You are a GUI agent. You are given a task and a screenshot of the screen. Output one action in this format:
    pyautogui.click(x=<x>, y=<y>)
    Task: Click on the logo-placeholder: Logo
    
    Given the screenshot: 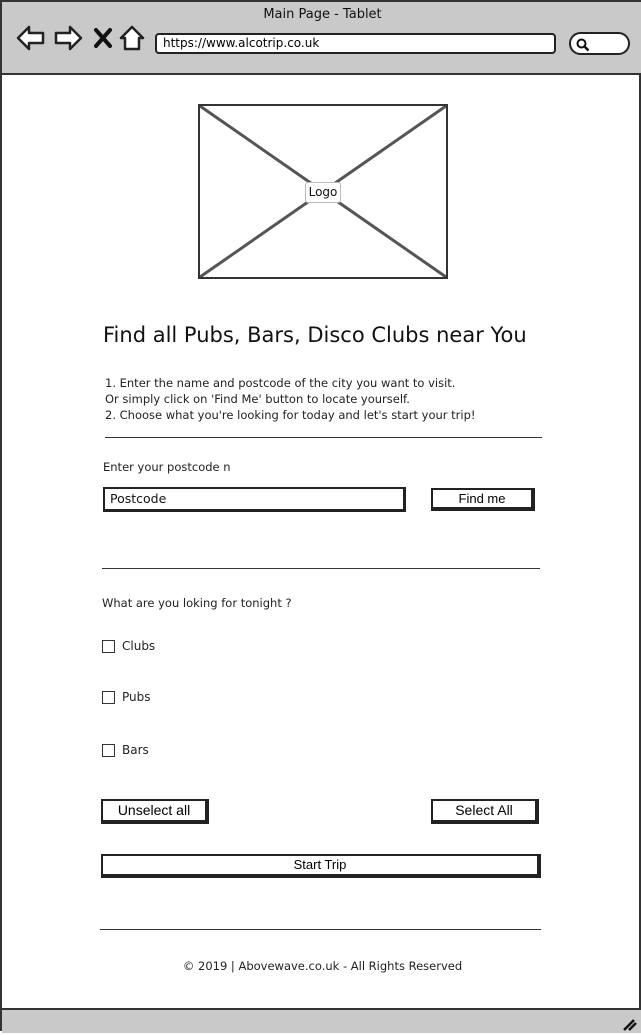 What is the action you would take?
    pyautogui.click(x=323, y=191)
    